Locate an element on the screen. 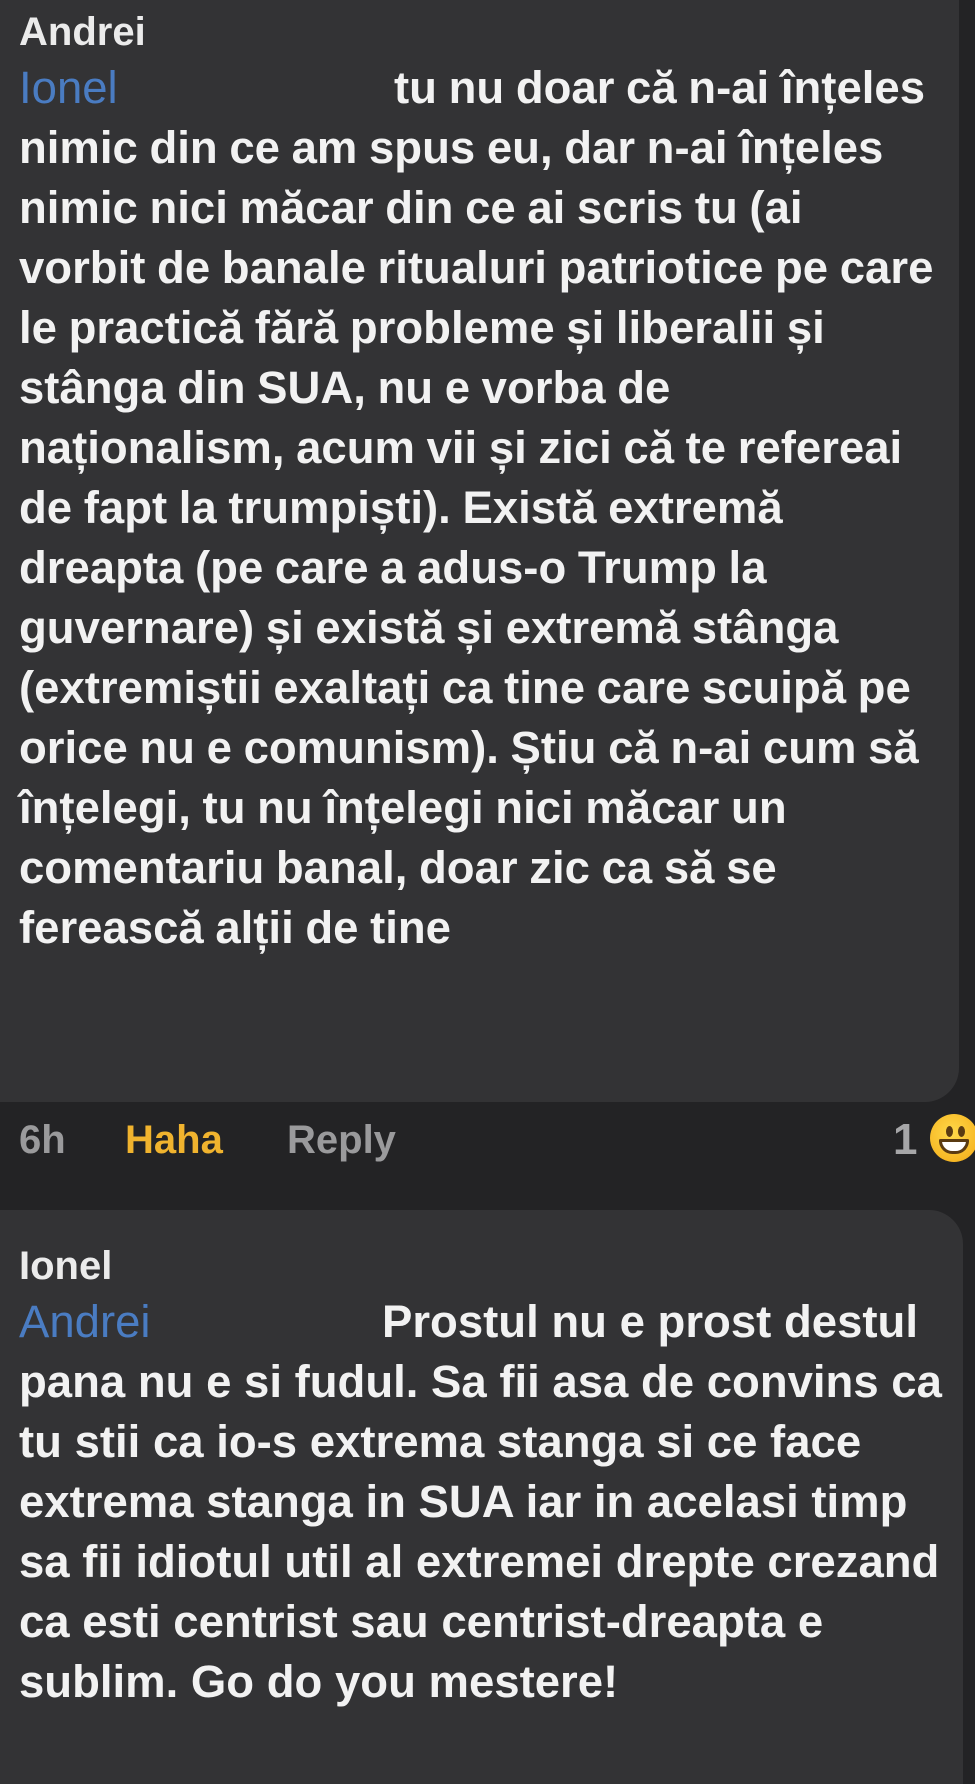  emoji-eye-left is located at coordinates (949, 1131).